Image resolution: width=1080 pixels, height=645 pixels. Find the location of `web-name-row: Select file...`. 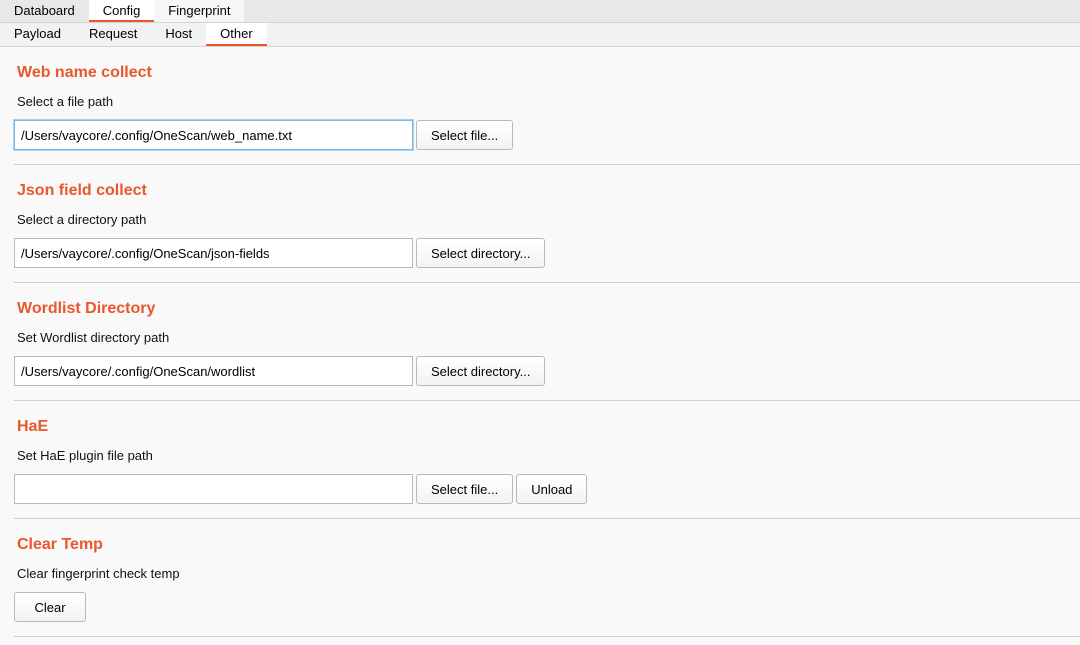

web-name-row: Select file... is located at coordinates (264, 135).